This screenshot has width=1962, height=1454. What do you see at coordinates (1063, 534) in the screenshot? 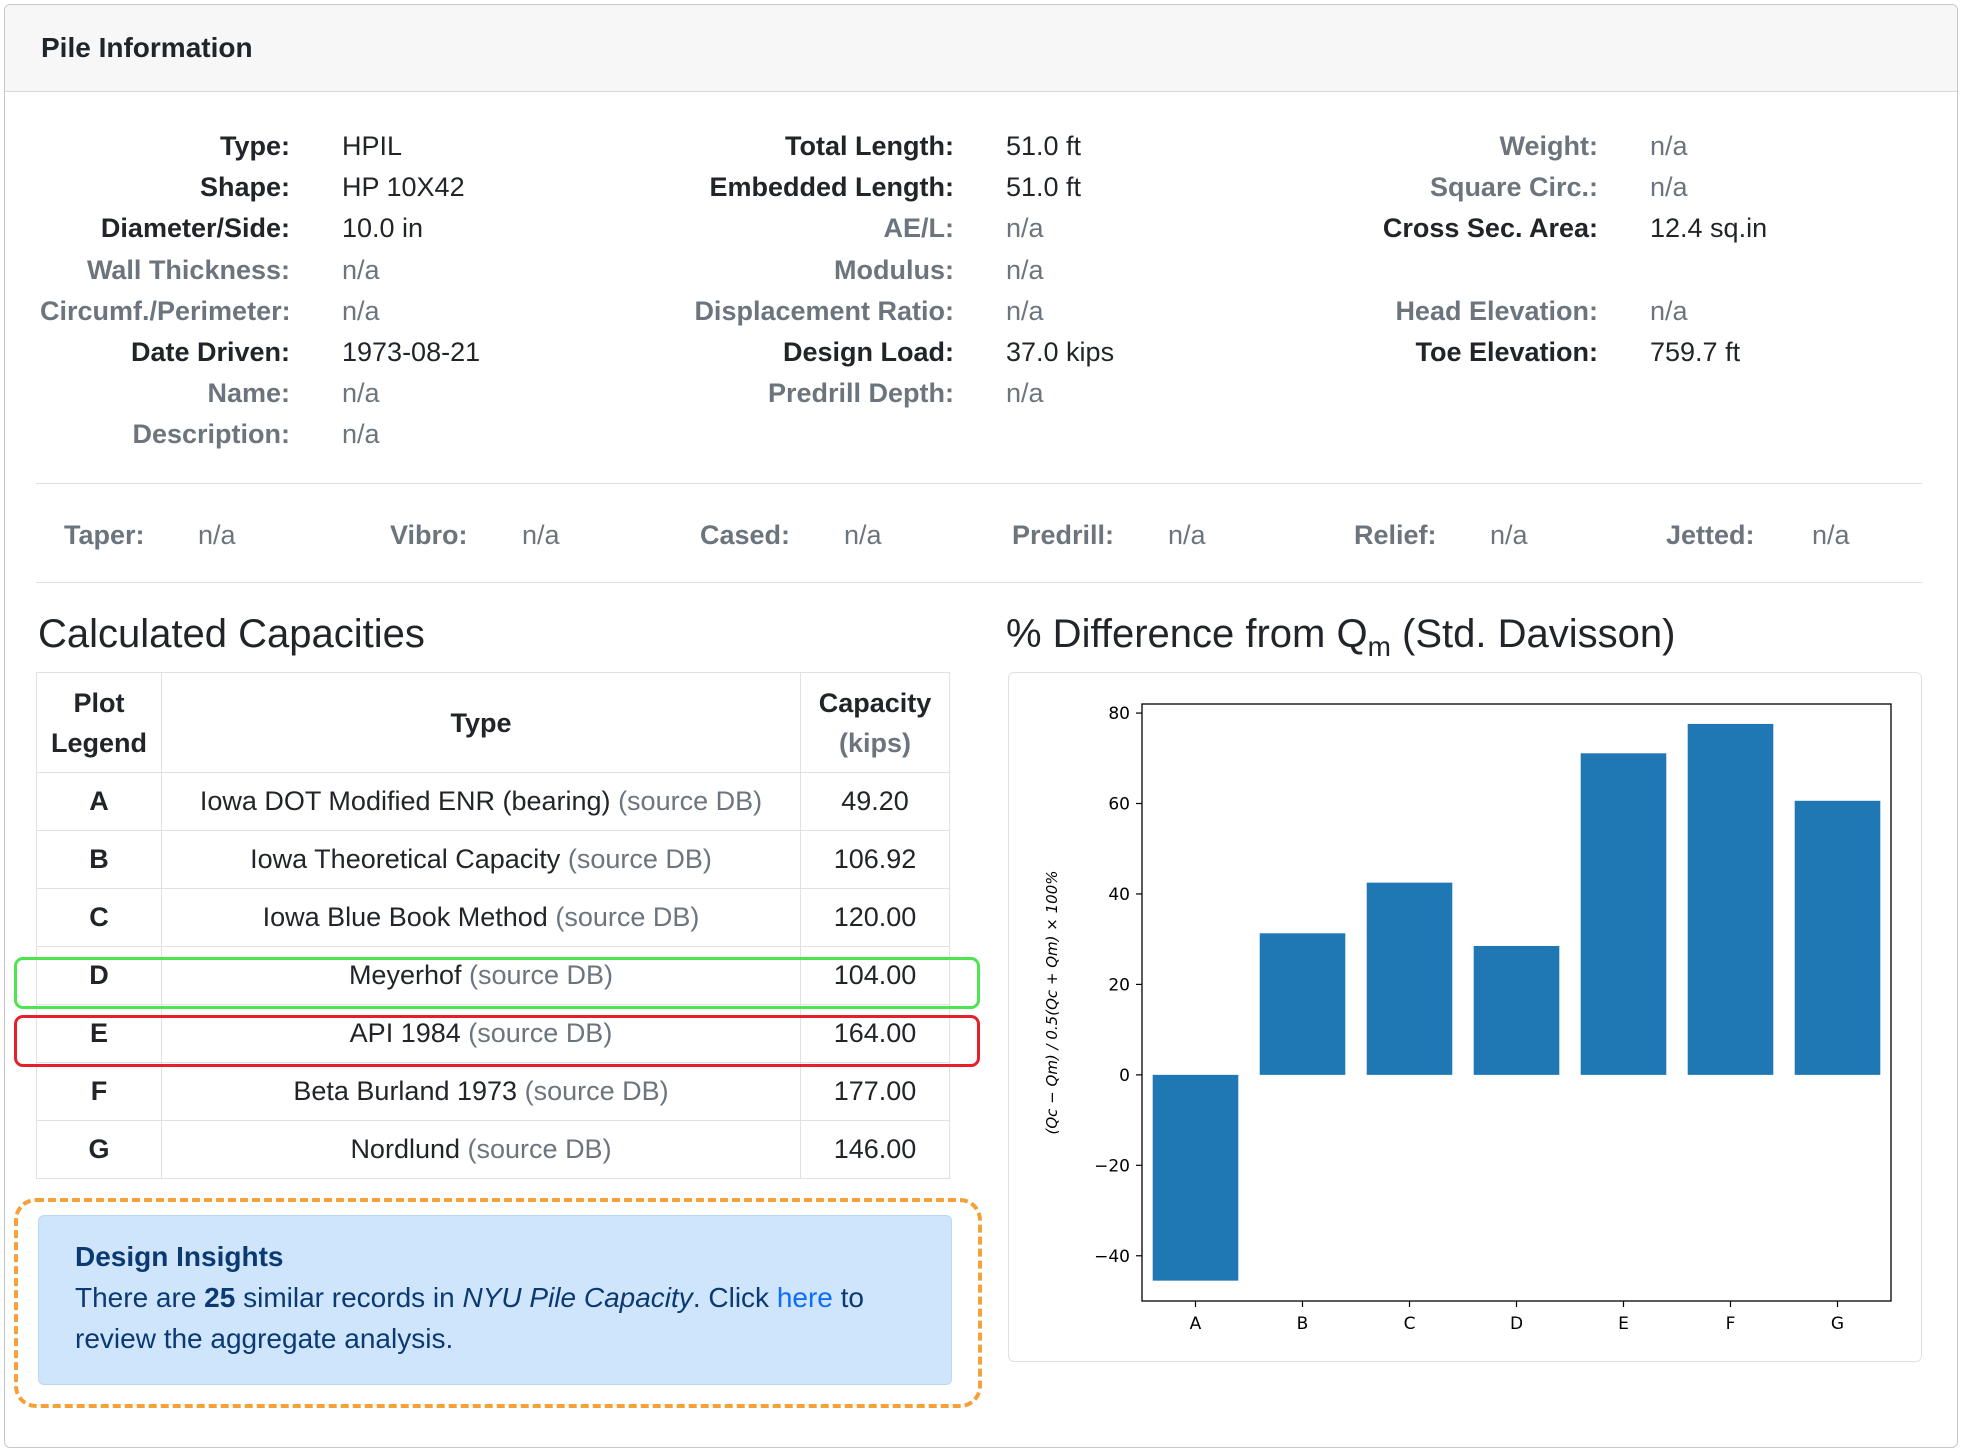
I see `flag-label: Predrill:` at bounding box center [1063, 534].